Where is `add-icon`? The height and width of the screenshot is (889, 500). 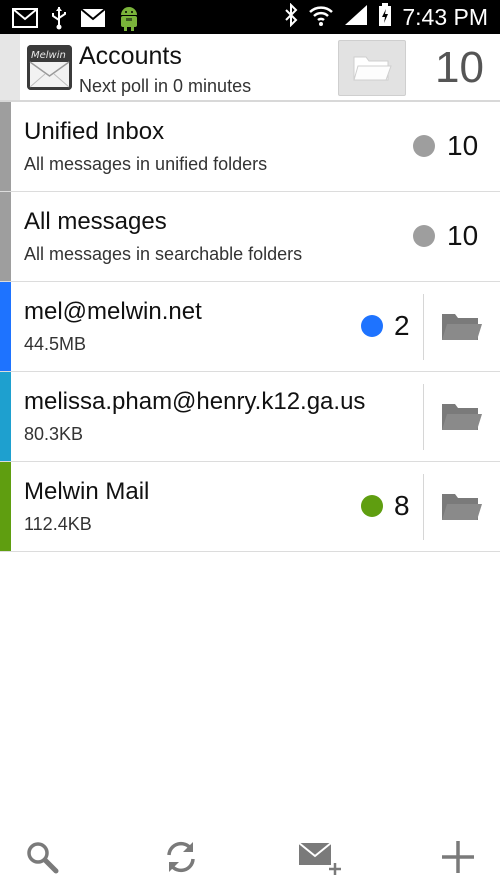
add-icon is located at coordinates (458, 857).